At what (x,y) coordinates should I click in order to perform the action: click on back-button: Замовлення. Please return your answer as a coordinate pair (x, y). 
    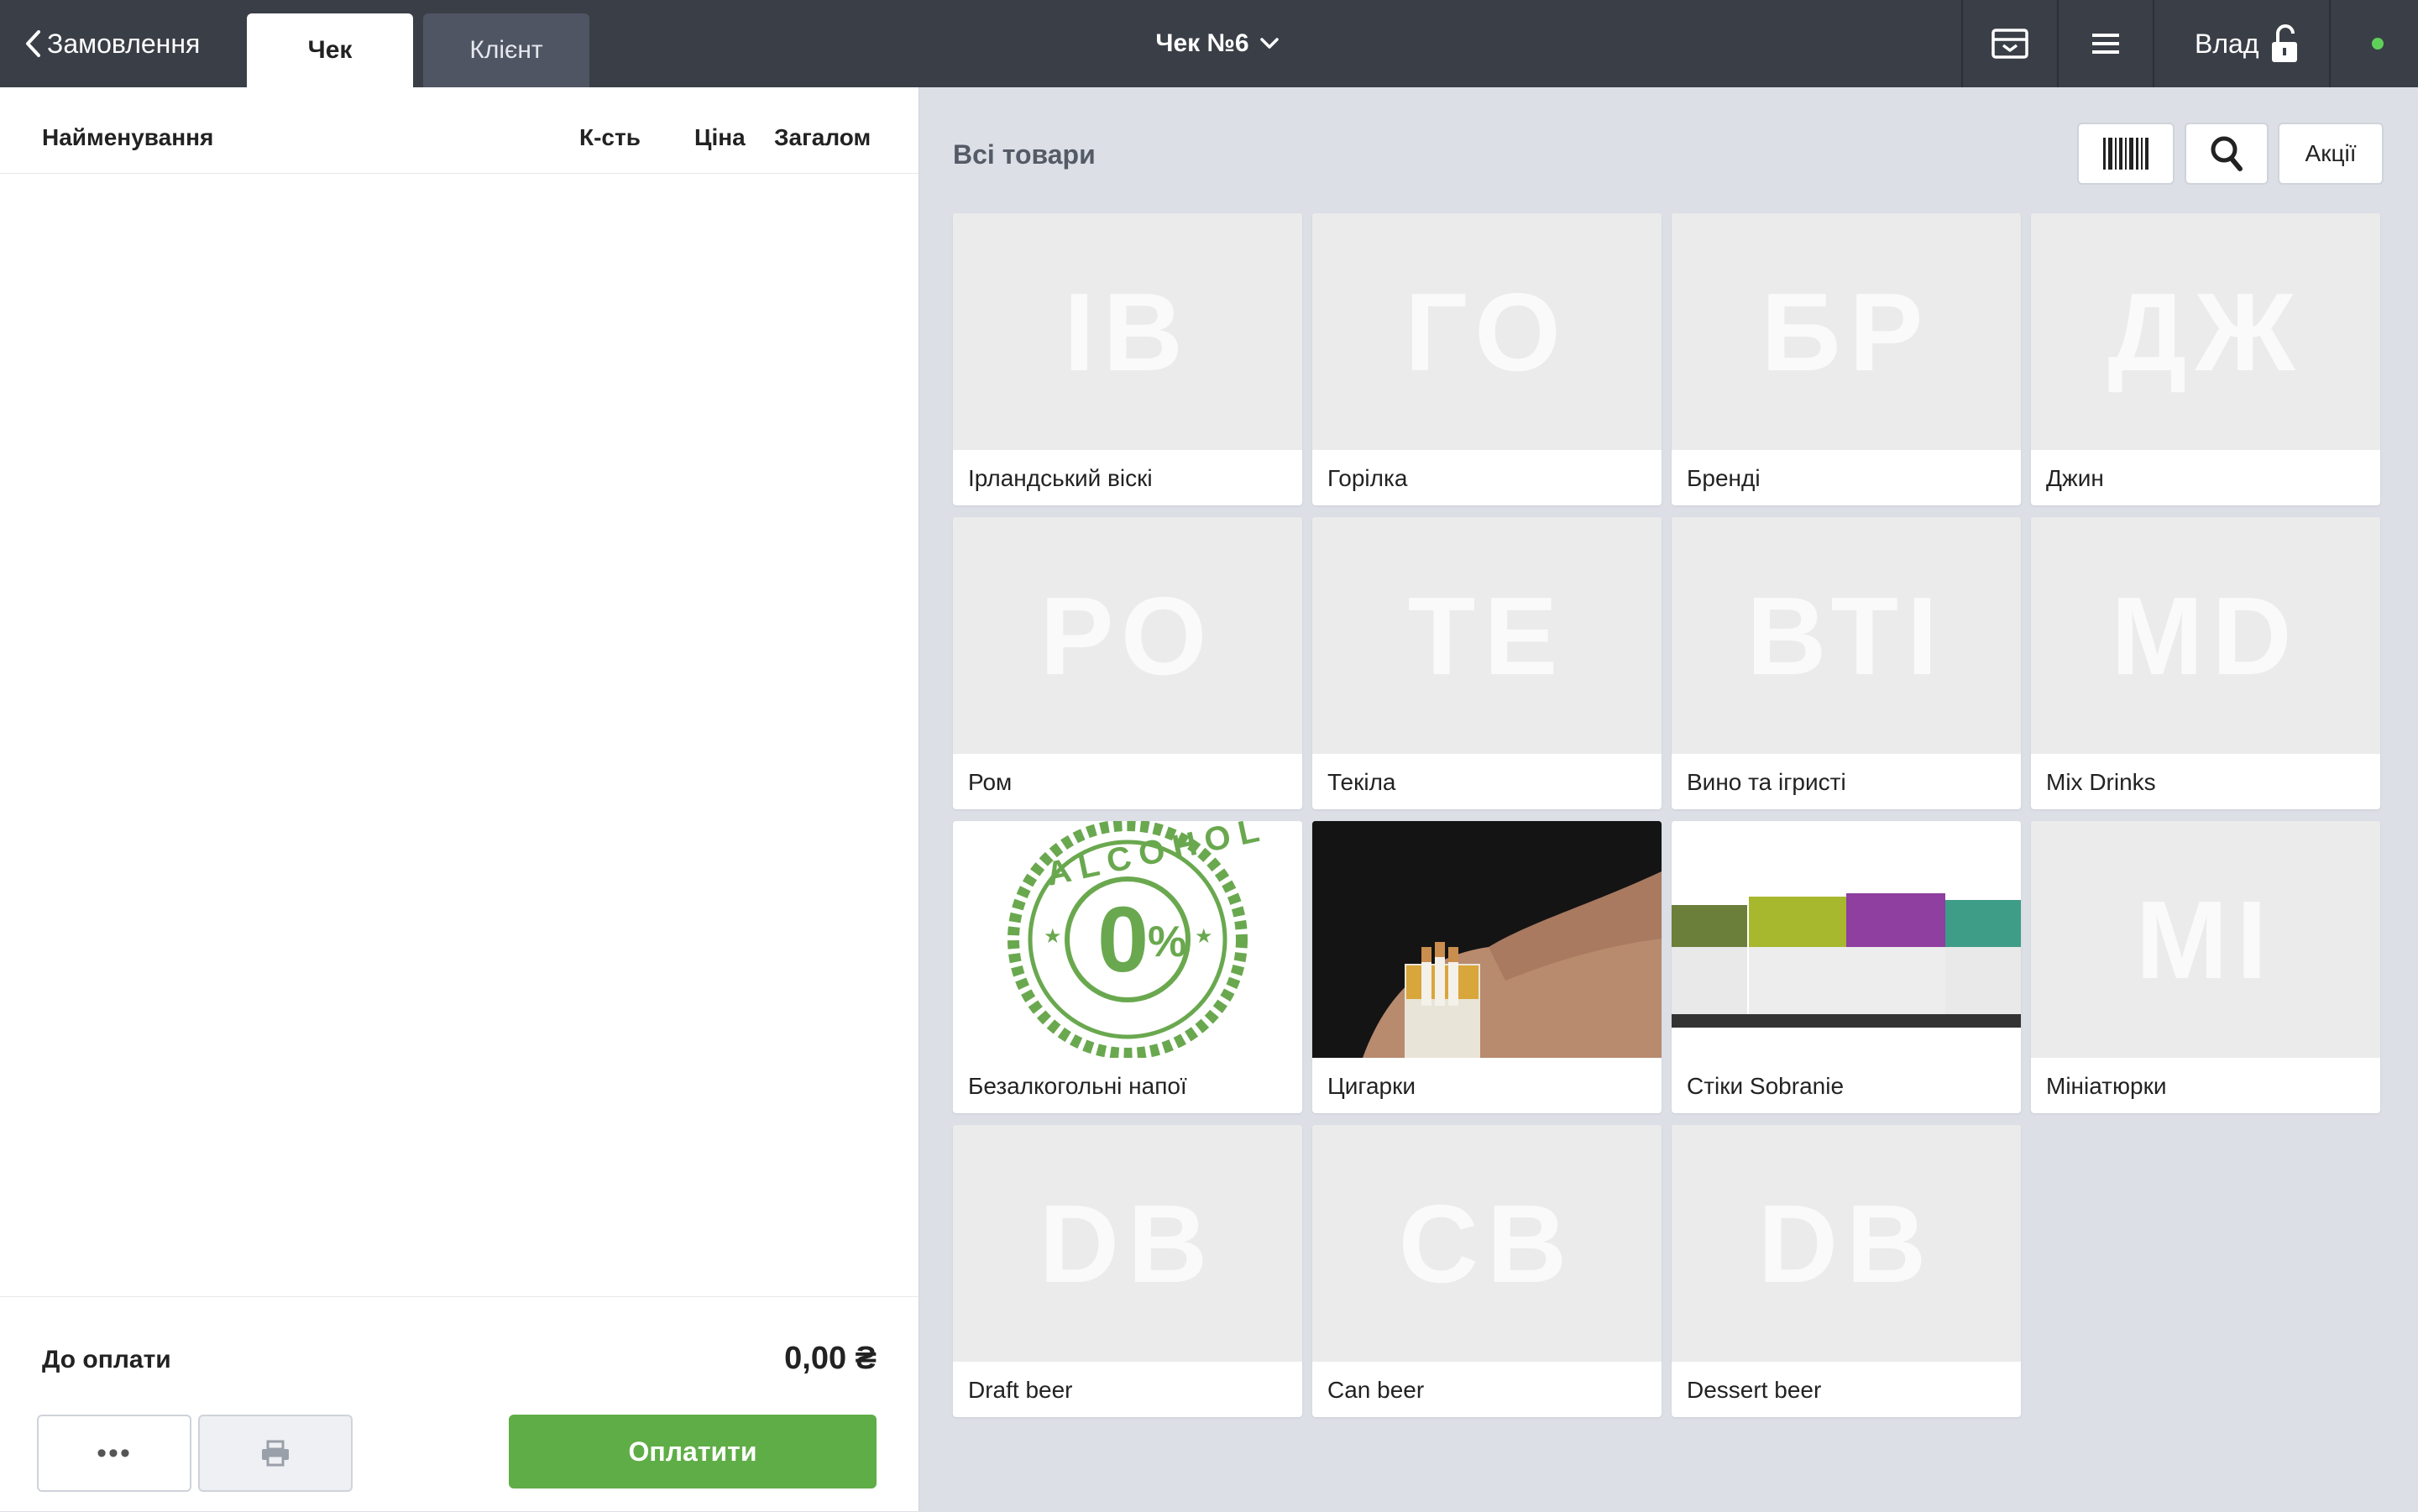
    Looking at the image, I should click on (112, 43).